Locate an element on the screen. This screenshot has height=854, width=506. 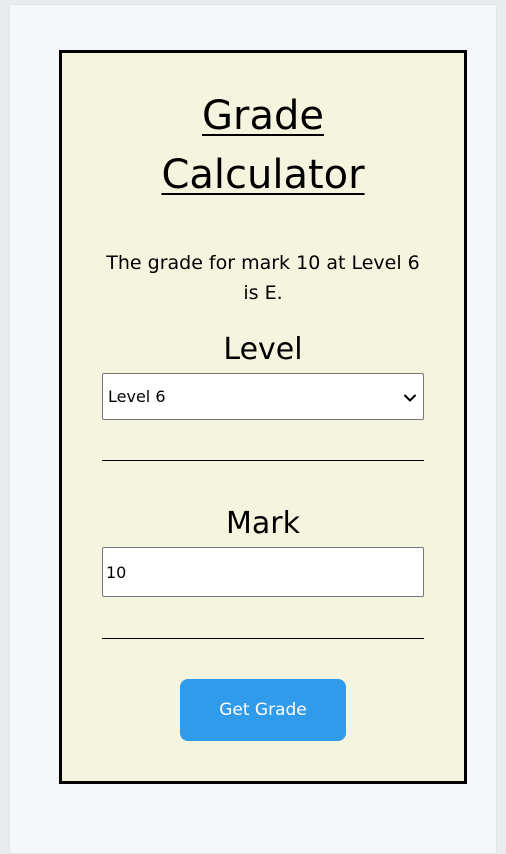
page-title: Grade Calculator is located at coordinates (263, 146).